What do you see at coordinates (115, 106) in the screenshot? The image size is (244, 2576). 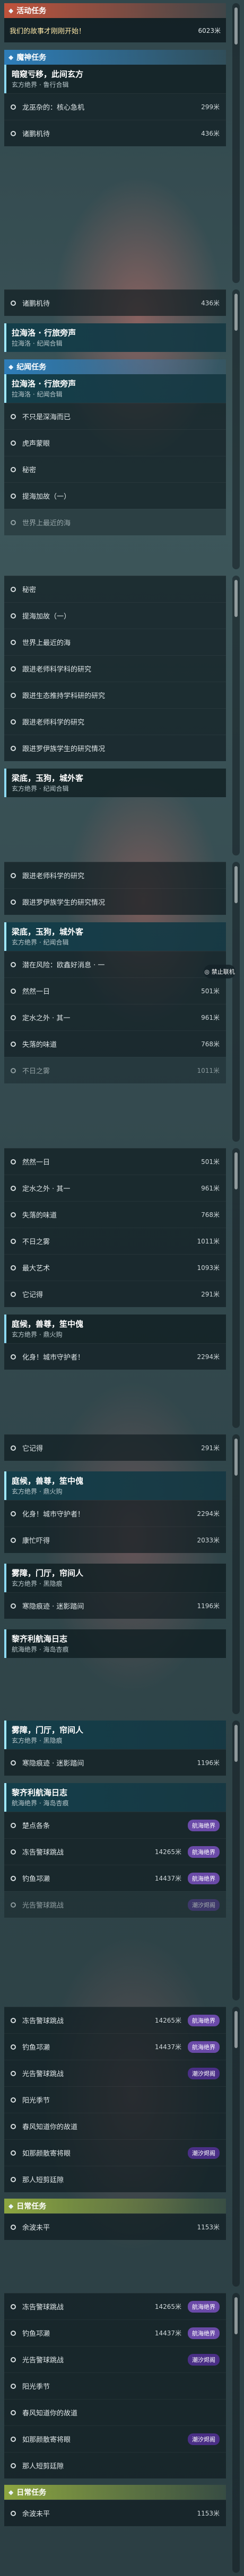 I see `list-item: 龙巫杂的：核心急机 299米` at bounding box center [115, 106].